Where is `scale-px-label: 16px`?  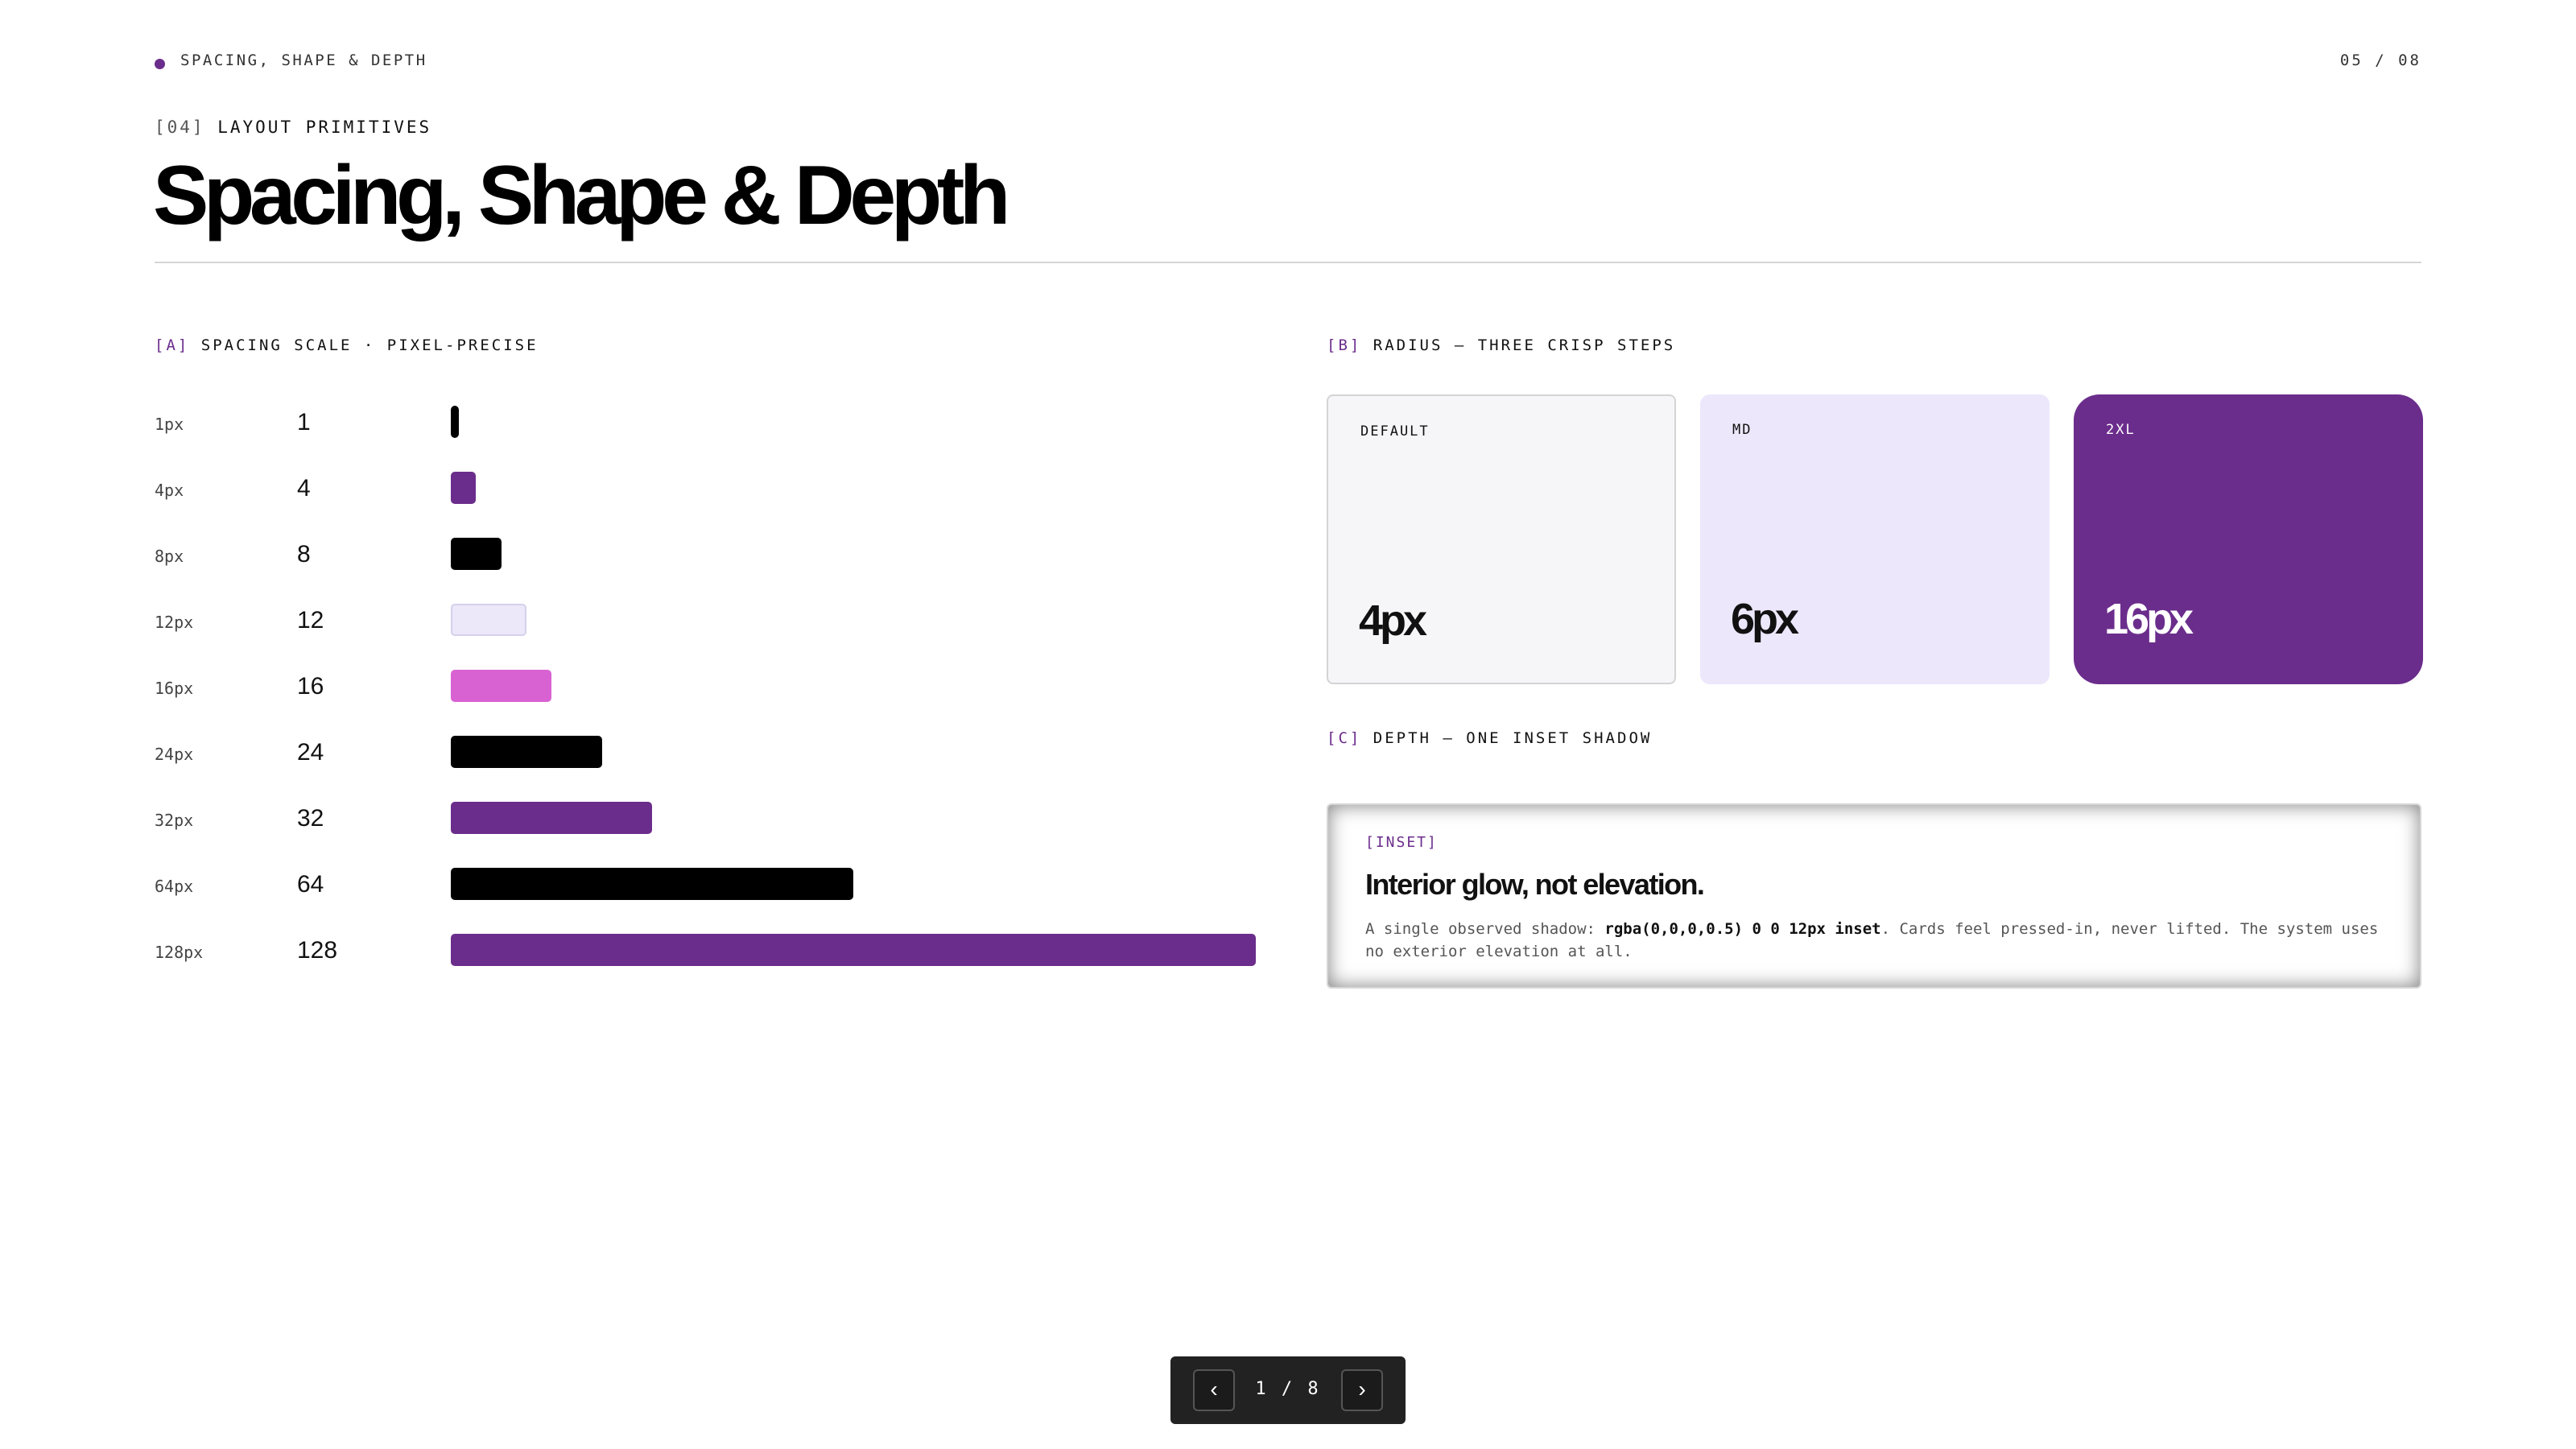 scale-px-label: 16px is located at coordinates (174, 688).